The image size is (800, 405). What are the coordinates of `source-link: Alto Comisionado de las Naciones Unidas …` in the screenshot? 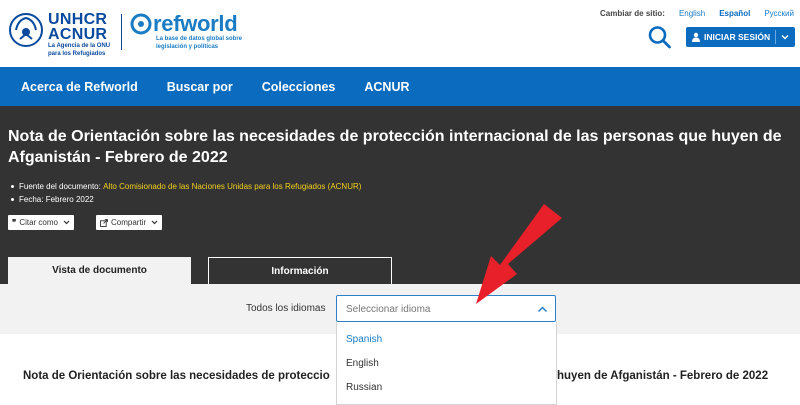 It's located at (232, 186).